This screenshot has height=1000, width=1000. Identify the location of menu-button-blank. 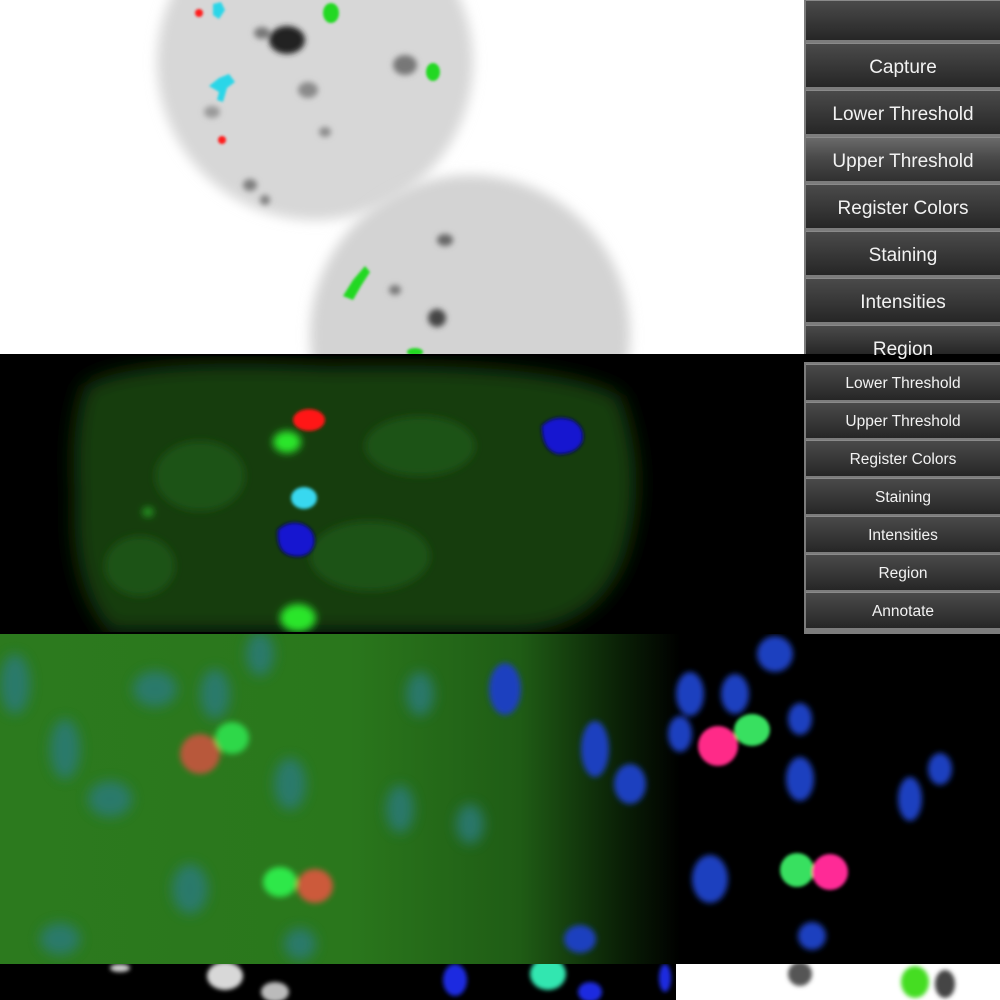
(903, 20).